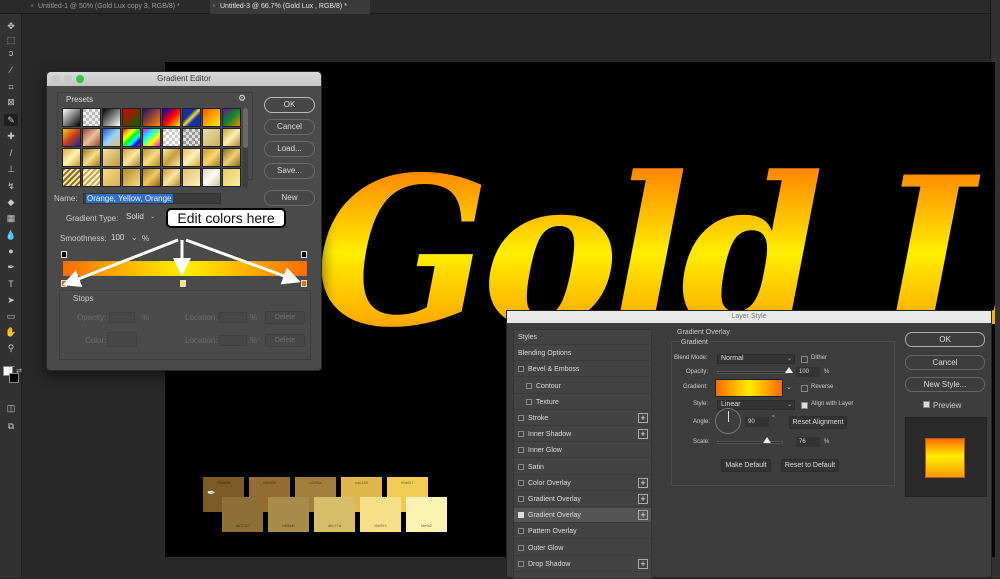 The width and height of the screenshot is (1000, 579). I want to click on opacity-slider-thumb, so click(789, 370).